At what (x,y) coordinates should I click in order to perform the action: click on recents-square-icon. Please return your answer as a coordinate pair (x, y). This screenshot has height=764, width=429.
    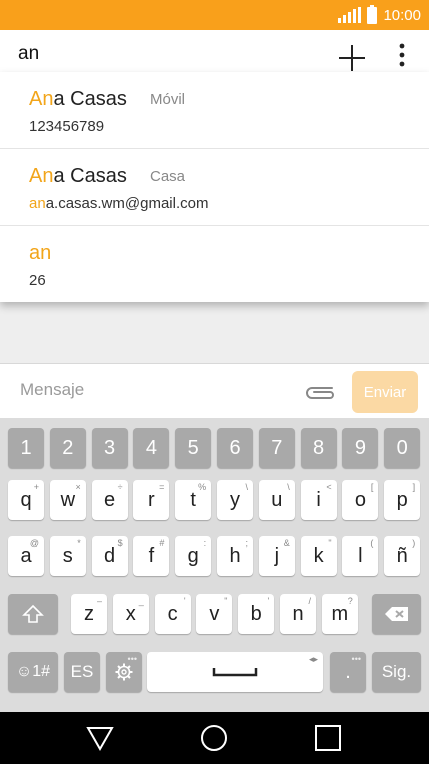
    Looking at the image, I should click on (328, 738).